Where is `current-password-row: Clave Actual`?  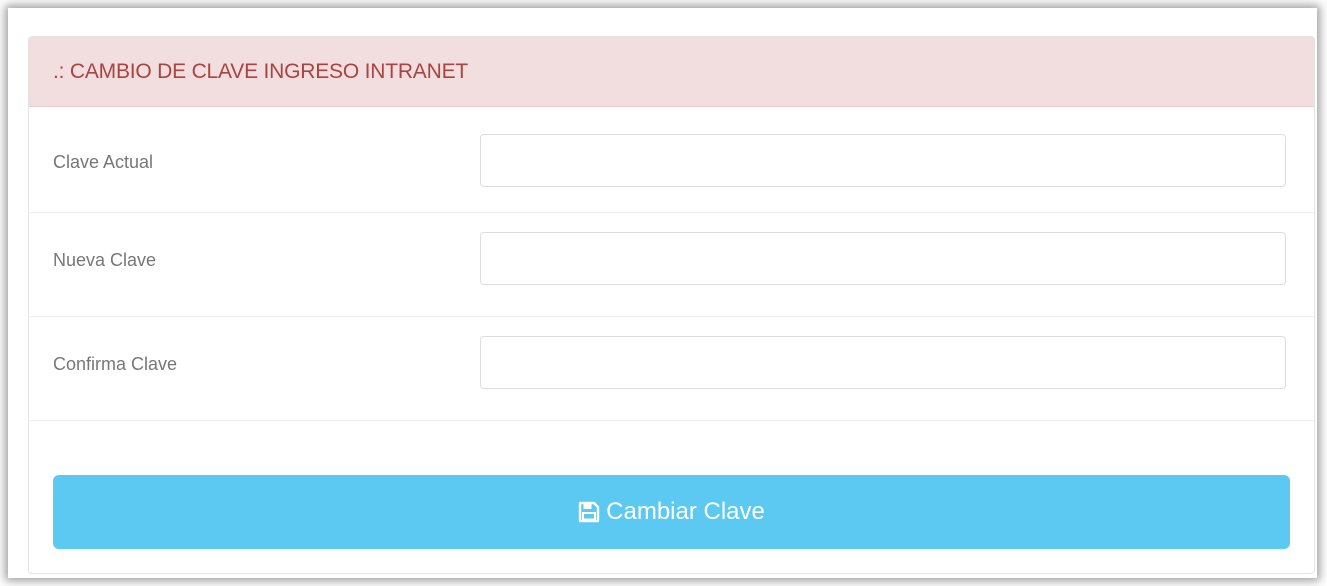
current-password-row: Clave Actual is located at coordinates (671, 170).